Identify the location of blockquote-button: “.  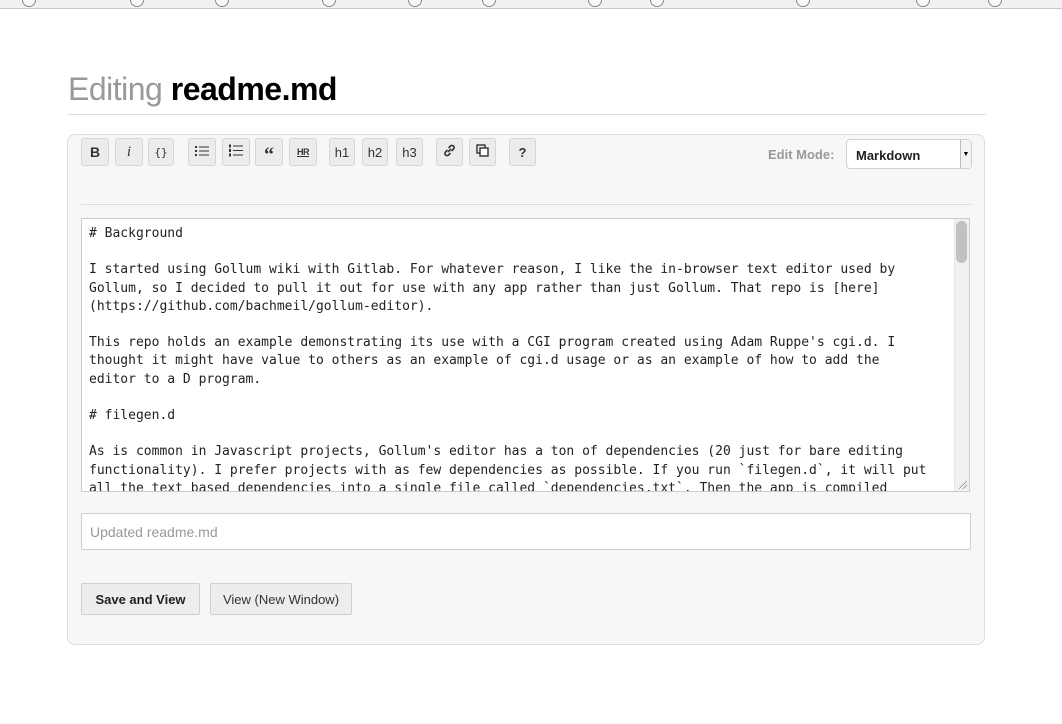
(269, 152).